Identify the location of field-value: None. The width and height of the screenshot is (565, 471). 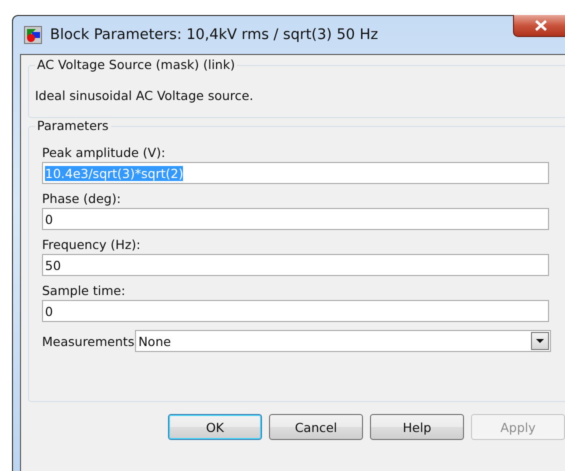
(154, 341).